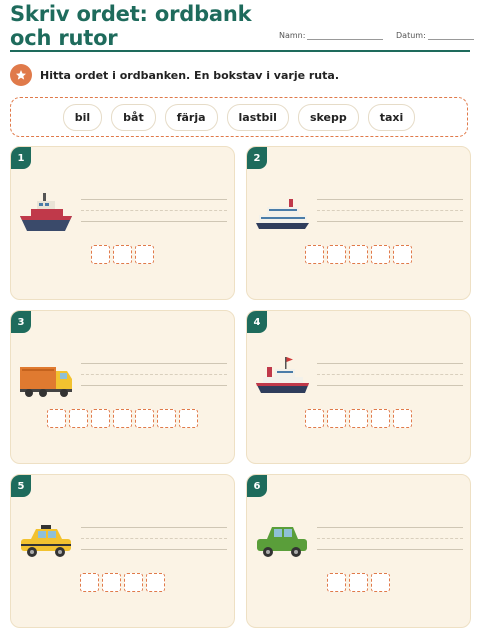  Describe the element at coordinates (282, 542) in the screenshot. I see `car-icon` at that location.